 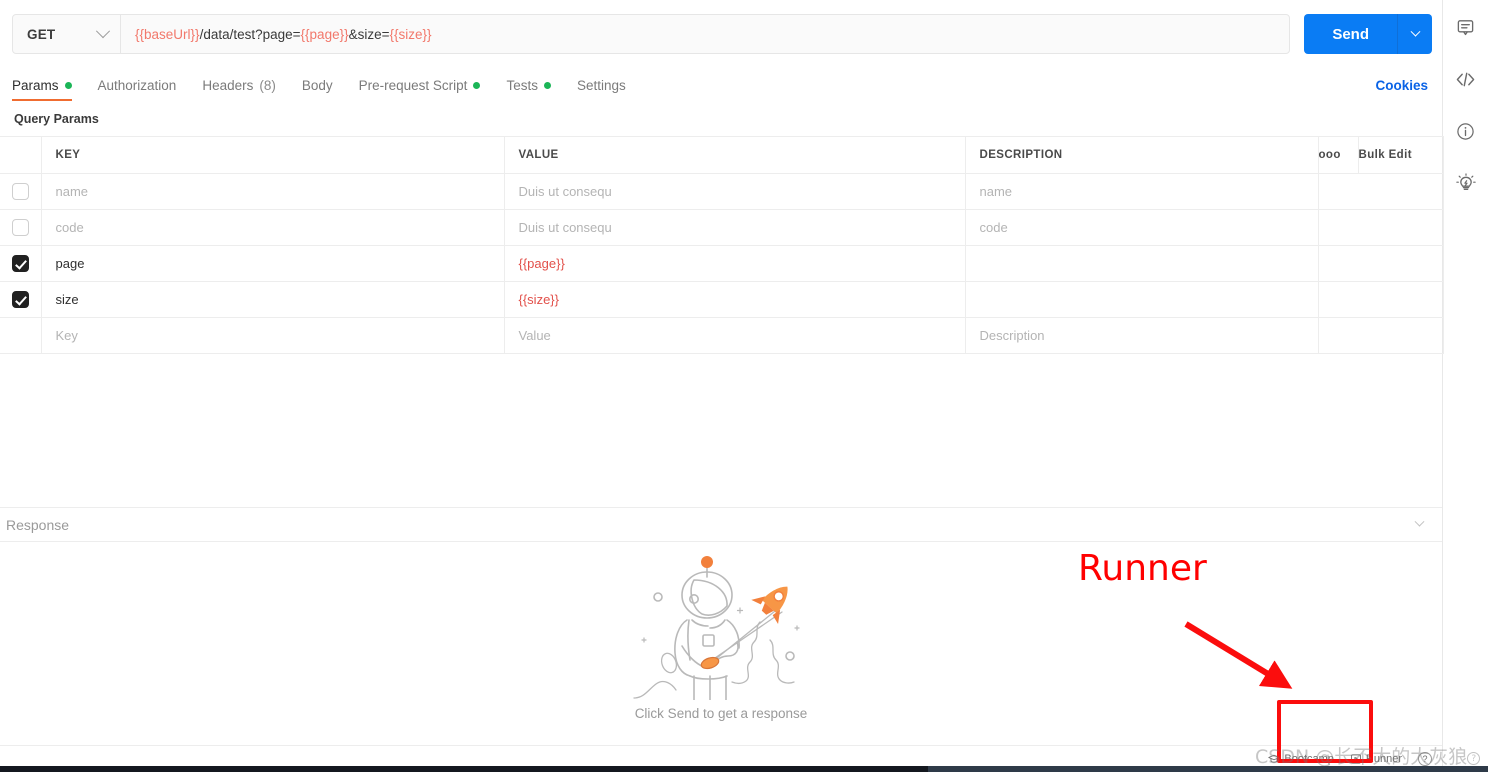 I want to click on response-empty-state: Click Send to get a response, so click(x=721, y=635).